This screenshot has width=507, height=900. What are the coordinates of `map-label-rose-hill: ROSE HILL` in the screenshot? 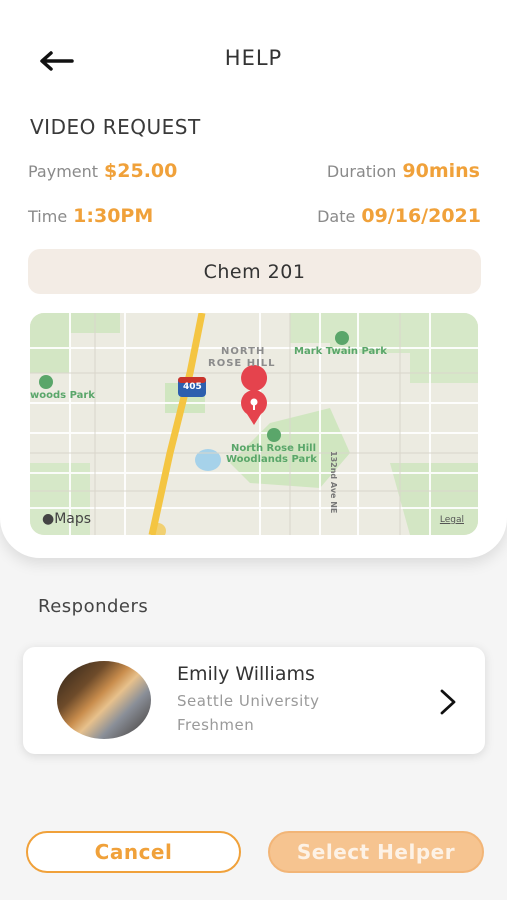 It's located at (242, 363).